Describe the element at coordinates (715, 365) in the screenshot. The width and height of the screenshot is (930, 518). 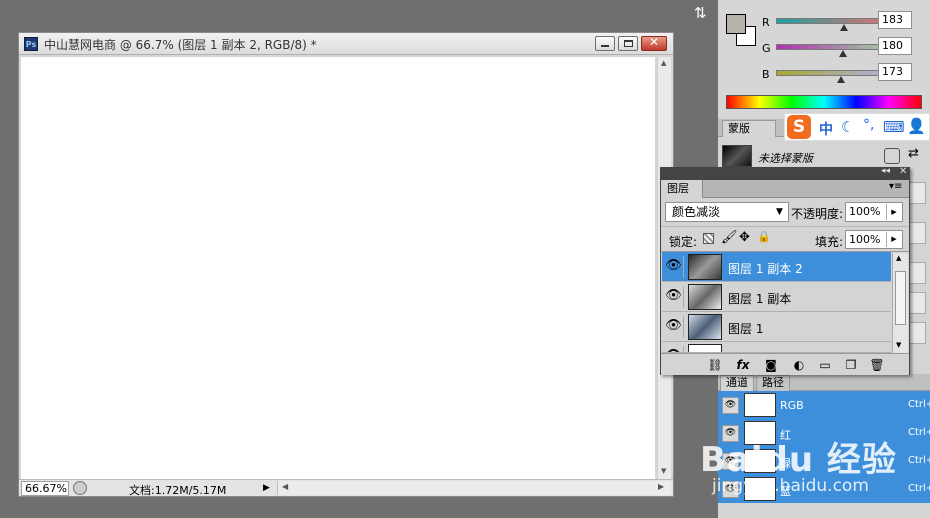
I see `link-icon: ⛓` at that location.